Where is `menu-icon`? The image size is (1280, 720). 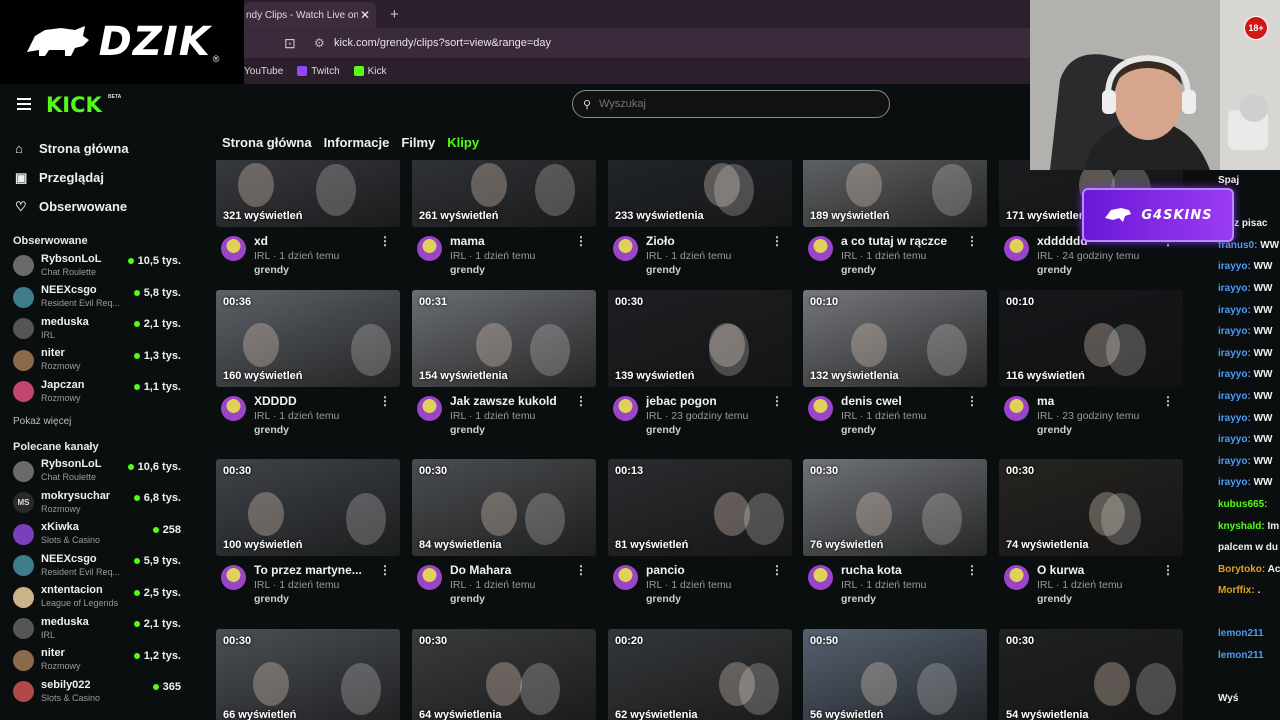 menu-icon is located at coordinates (24, 104).